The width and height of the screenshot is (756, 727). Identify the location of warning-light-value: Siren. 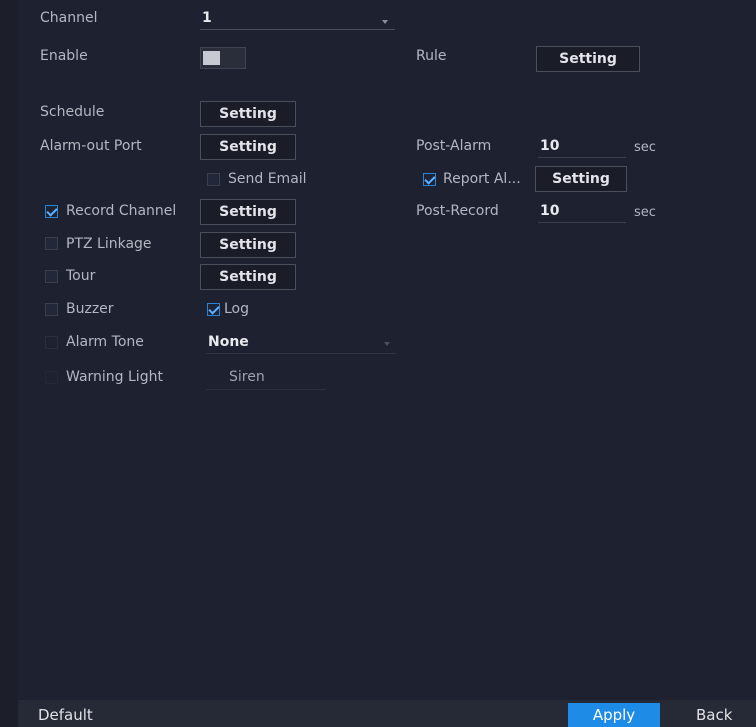
(247, 377).